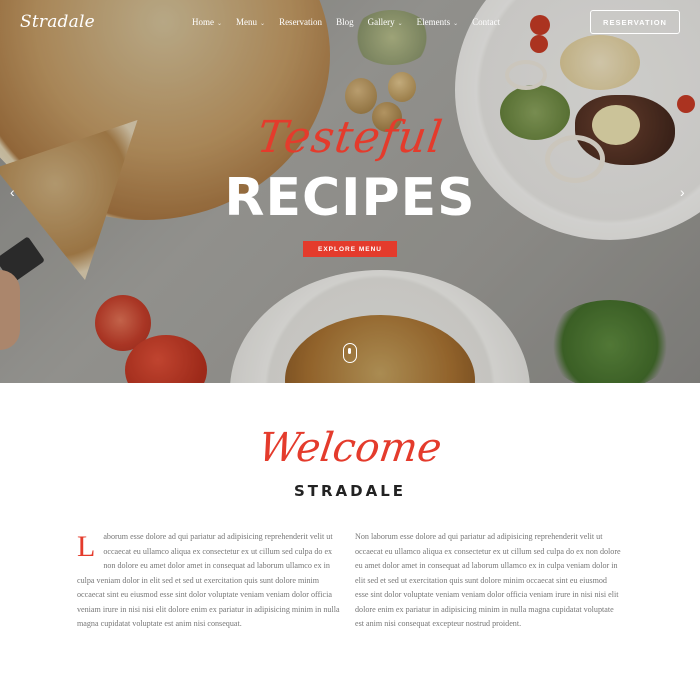  Describe the element at coordinates (350, 448) in the screenshot. I see `welcome-script-heading: Welcome` at that location.